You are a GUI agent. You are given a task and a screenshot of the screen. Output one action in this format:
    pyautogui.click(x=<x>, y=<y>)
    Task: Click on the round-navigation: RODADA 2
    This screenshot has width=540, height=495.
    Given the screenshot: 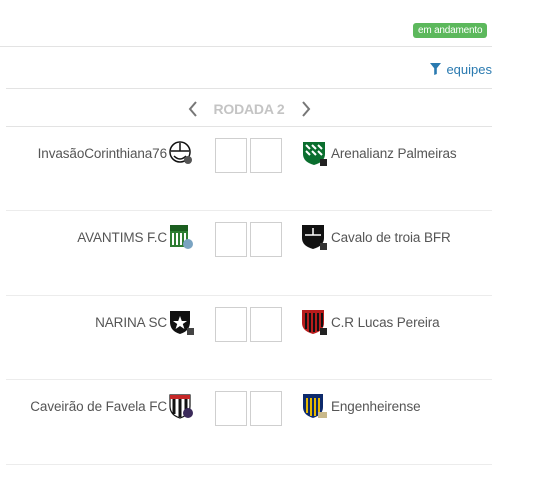 What is the action you would take?
    pyautogui.click(x=249, y=109)
    